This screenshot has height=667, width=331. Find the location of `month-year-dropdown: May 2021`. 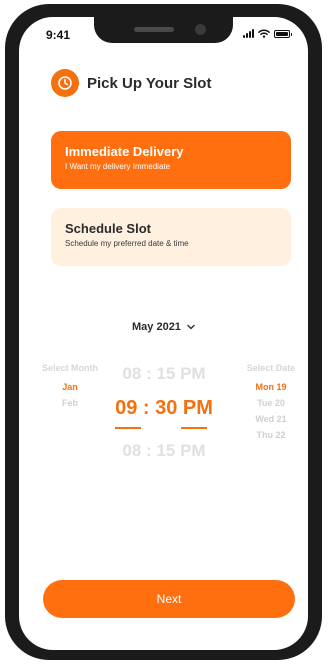

month-year-dropdown: May 2021 is located at coordinates (163, 327).